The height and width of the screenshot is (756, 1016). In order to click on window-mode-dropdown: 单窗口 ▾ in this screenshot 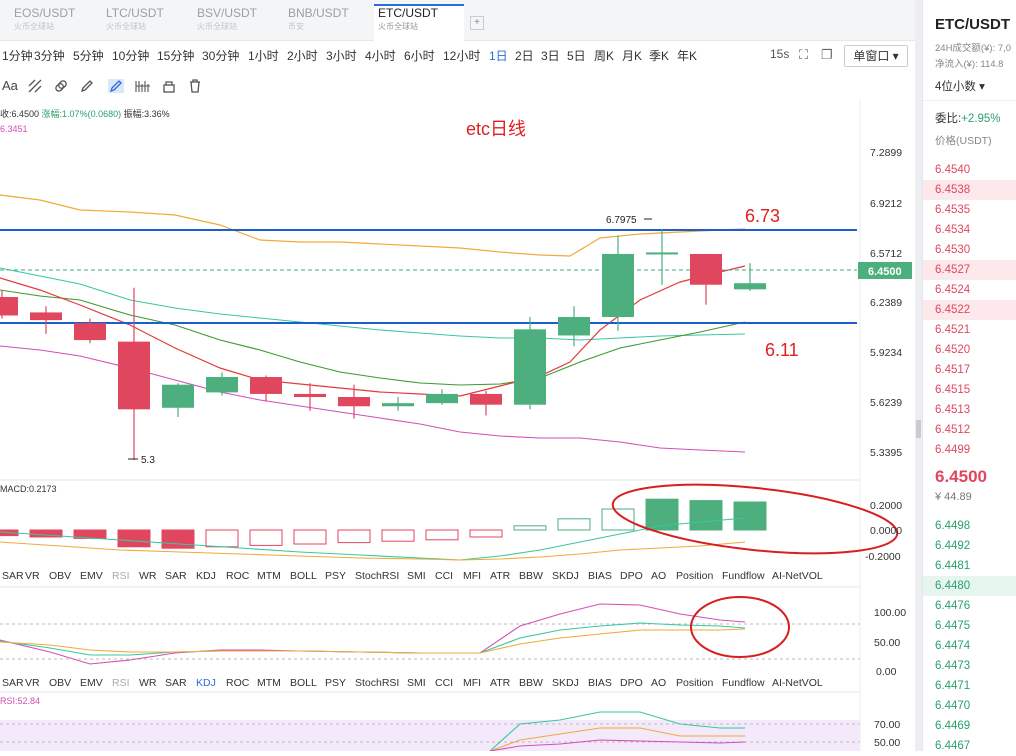, I will do `click(876, 56)`.